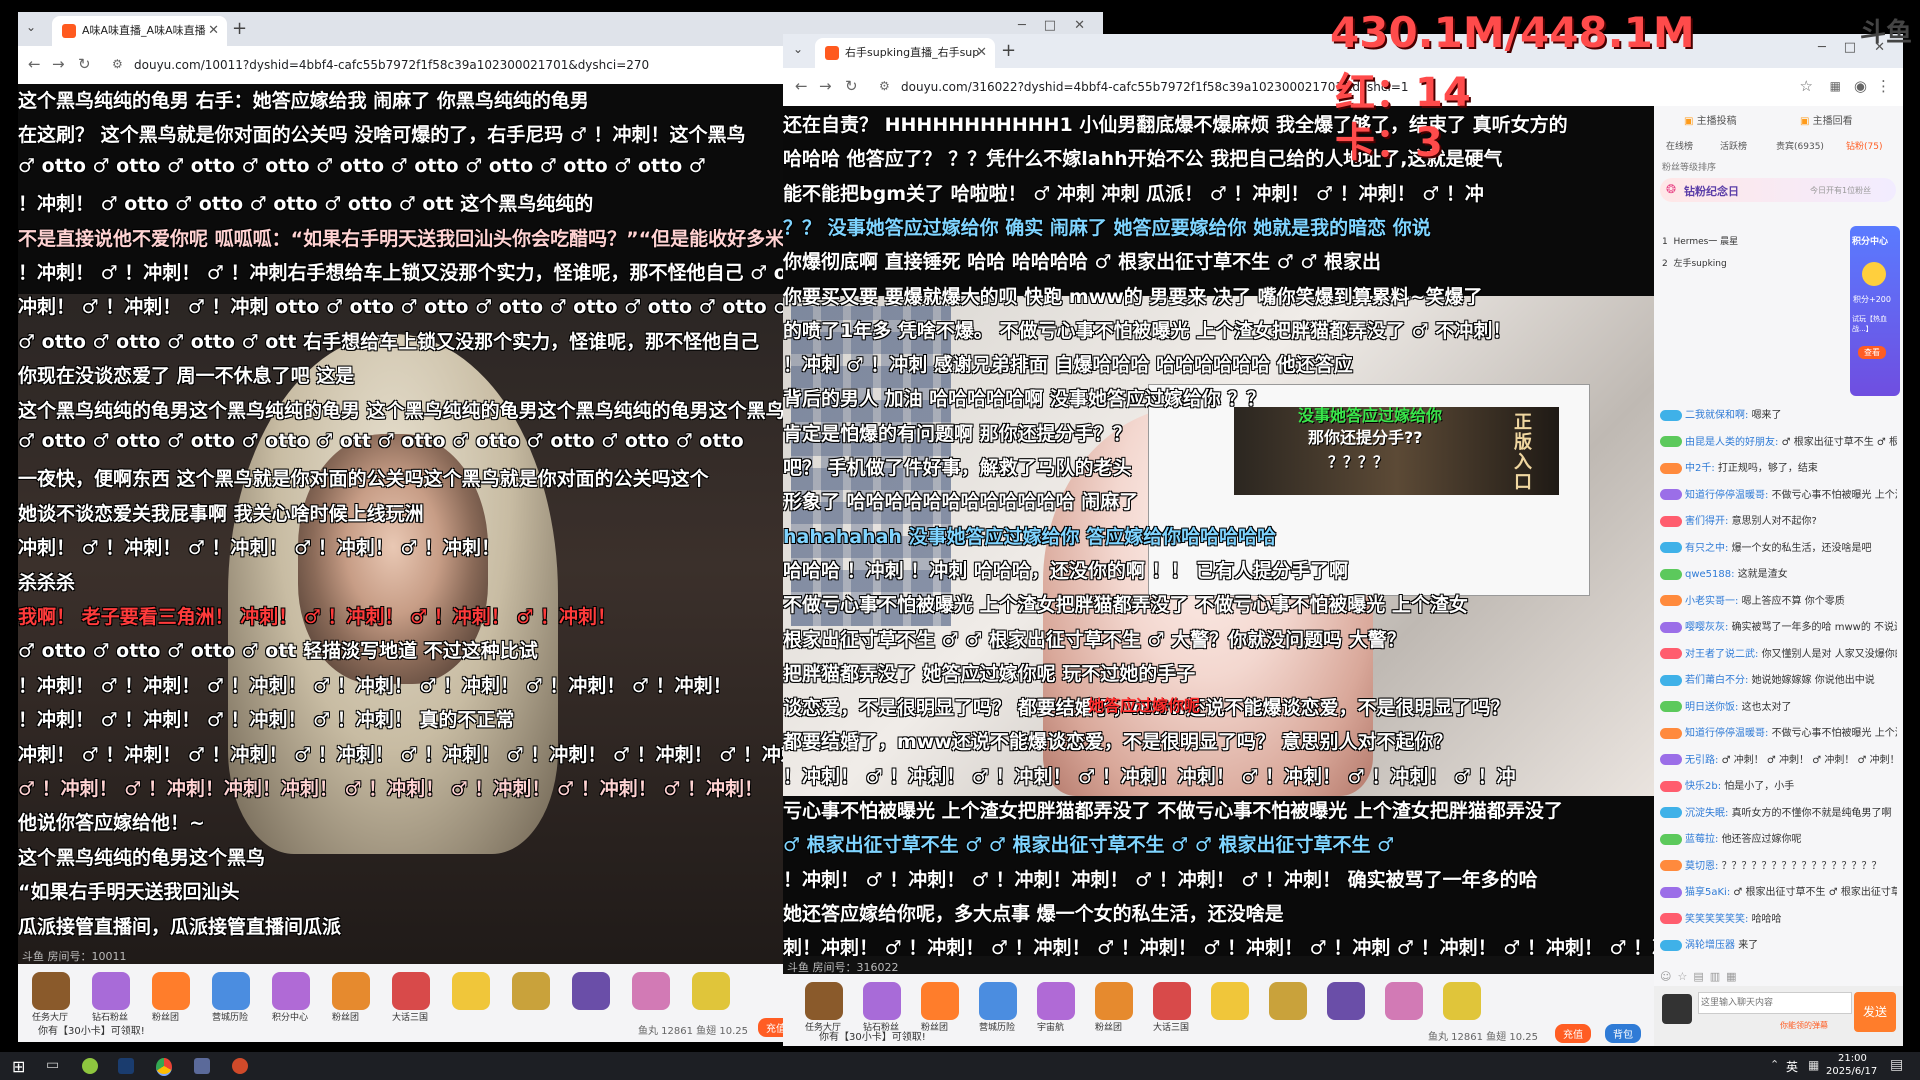 The width and height of the screenshot is (1920, 1080). What do you see at coordinates (91, 1029) in the screenshot?
I see `left-claim-text: 你有【30小卡】可领取!` at bounding box center [91, 1029].